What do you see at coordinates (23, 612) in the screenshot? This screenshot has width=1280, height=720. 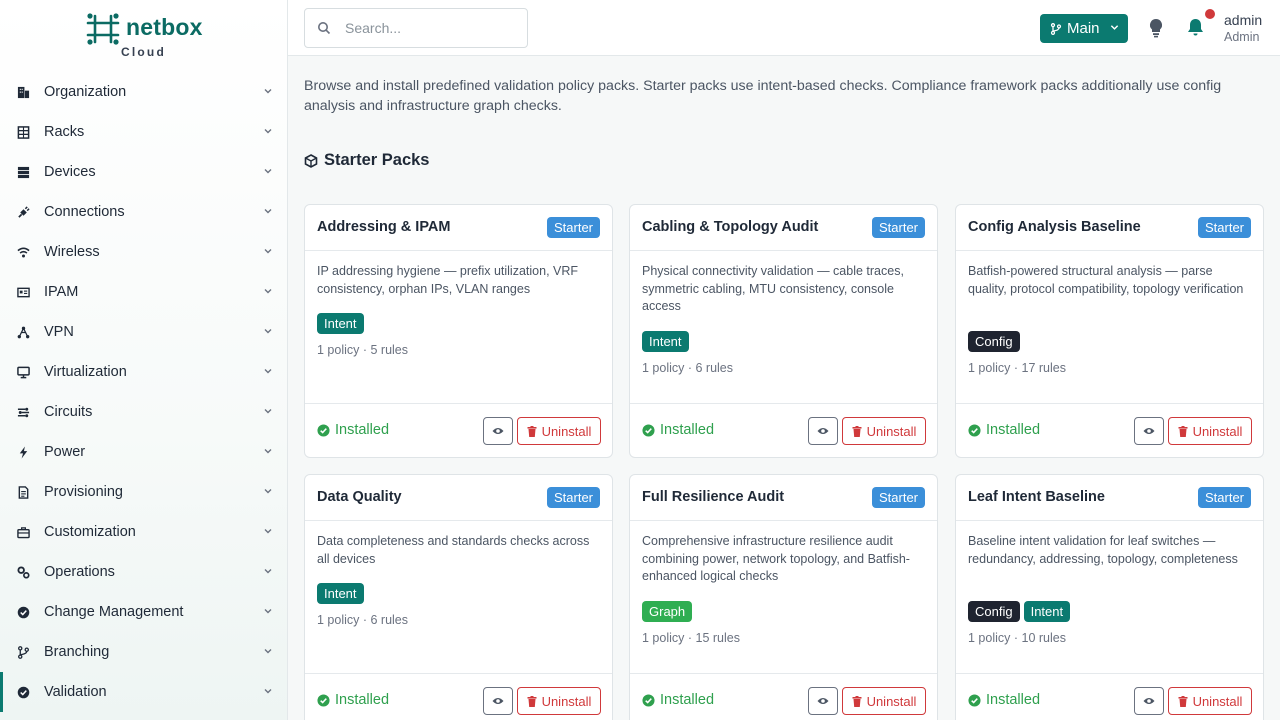 I see `badge-check-icon` at bounding box center [23, 612].